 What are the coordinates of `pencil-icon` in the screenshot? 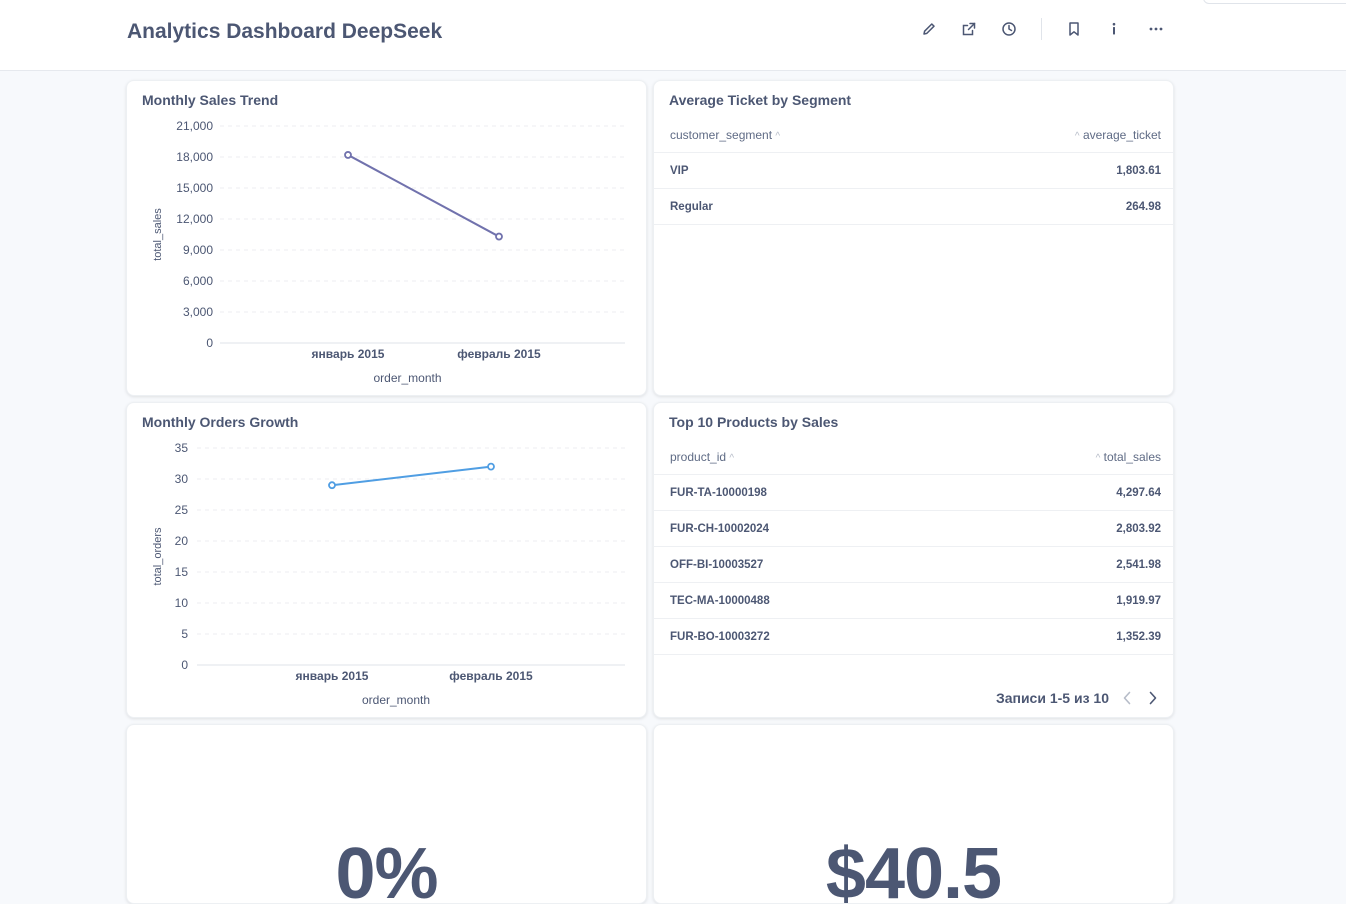 It's located at (929, 29).